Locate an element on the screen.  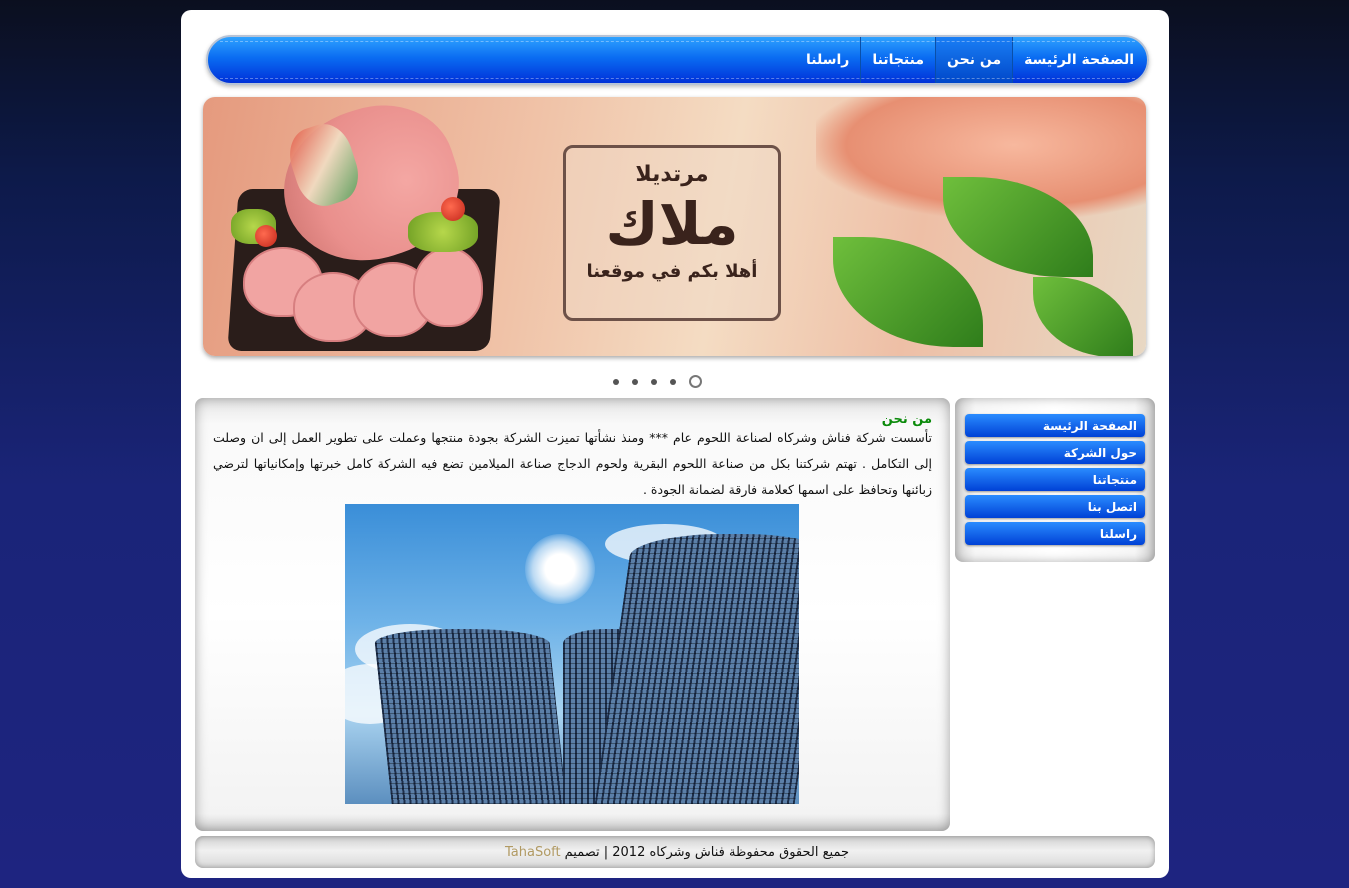
side-item-label: حول الشركة is located at coordinates (1100, 452).